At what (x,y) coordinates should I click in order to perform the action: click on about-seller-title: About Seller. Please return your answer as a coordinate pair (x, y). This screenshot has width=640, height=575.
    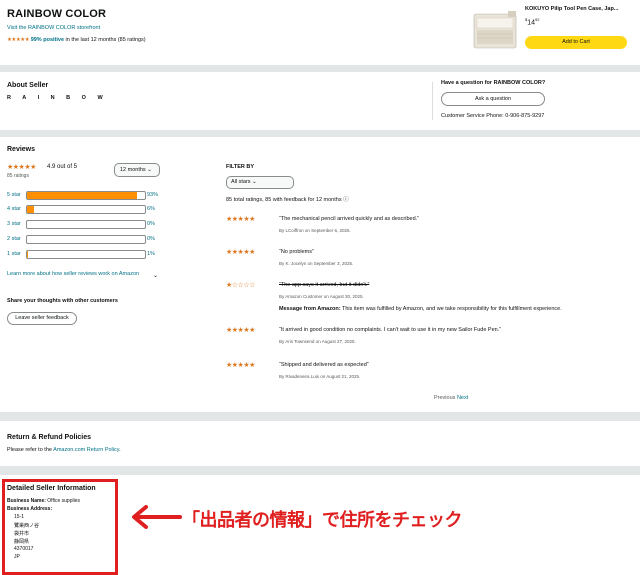
    Looking at the image, I should click on (28, 85).